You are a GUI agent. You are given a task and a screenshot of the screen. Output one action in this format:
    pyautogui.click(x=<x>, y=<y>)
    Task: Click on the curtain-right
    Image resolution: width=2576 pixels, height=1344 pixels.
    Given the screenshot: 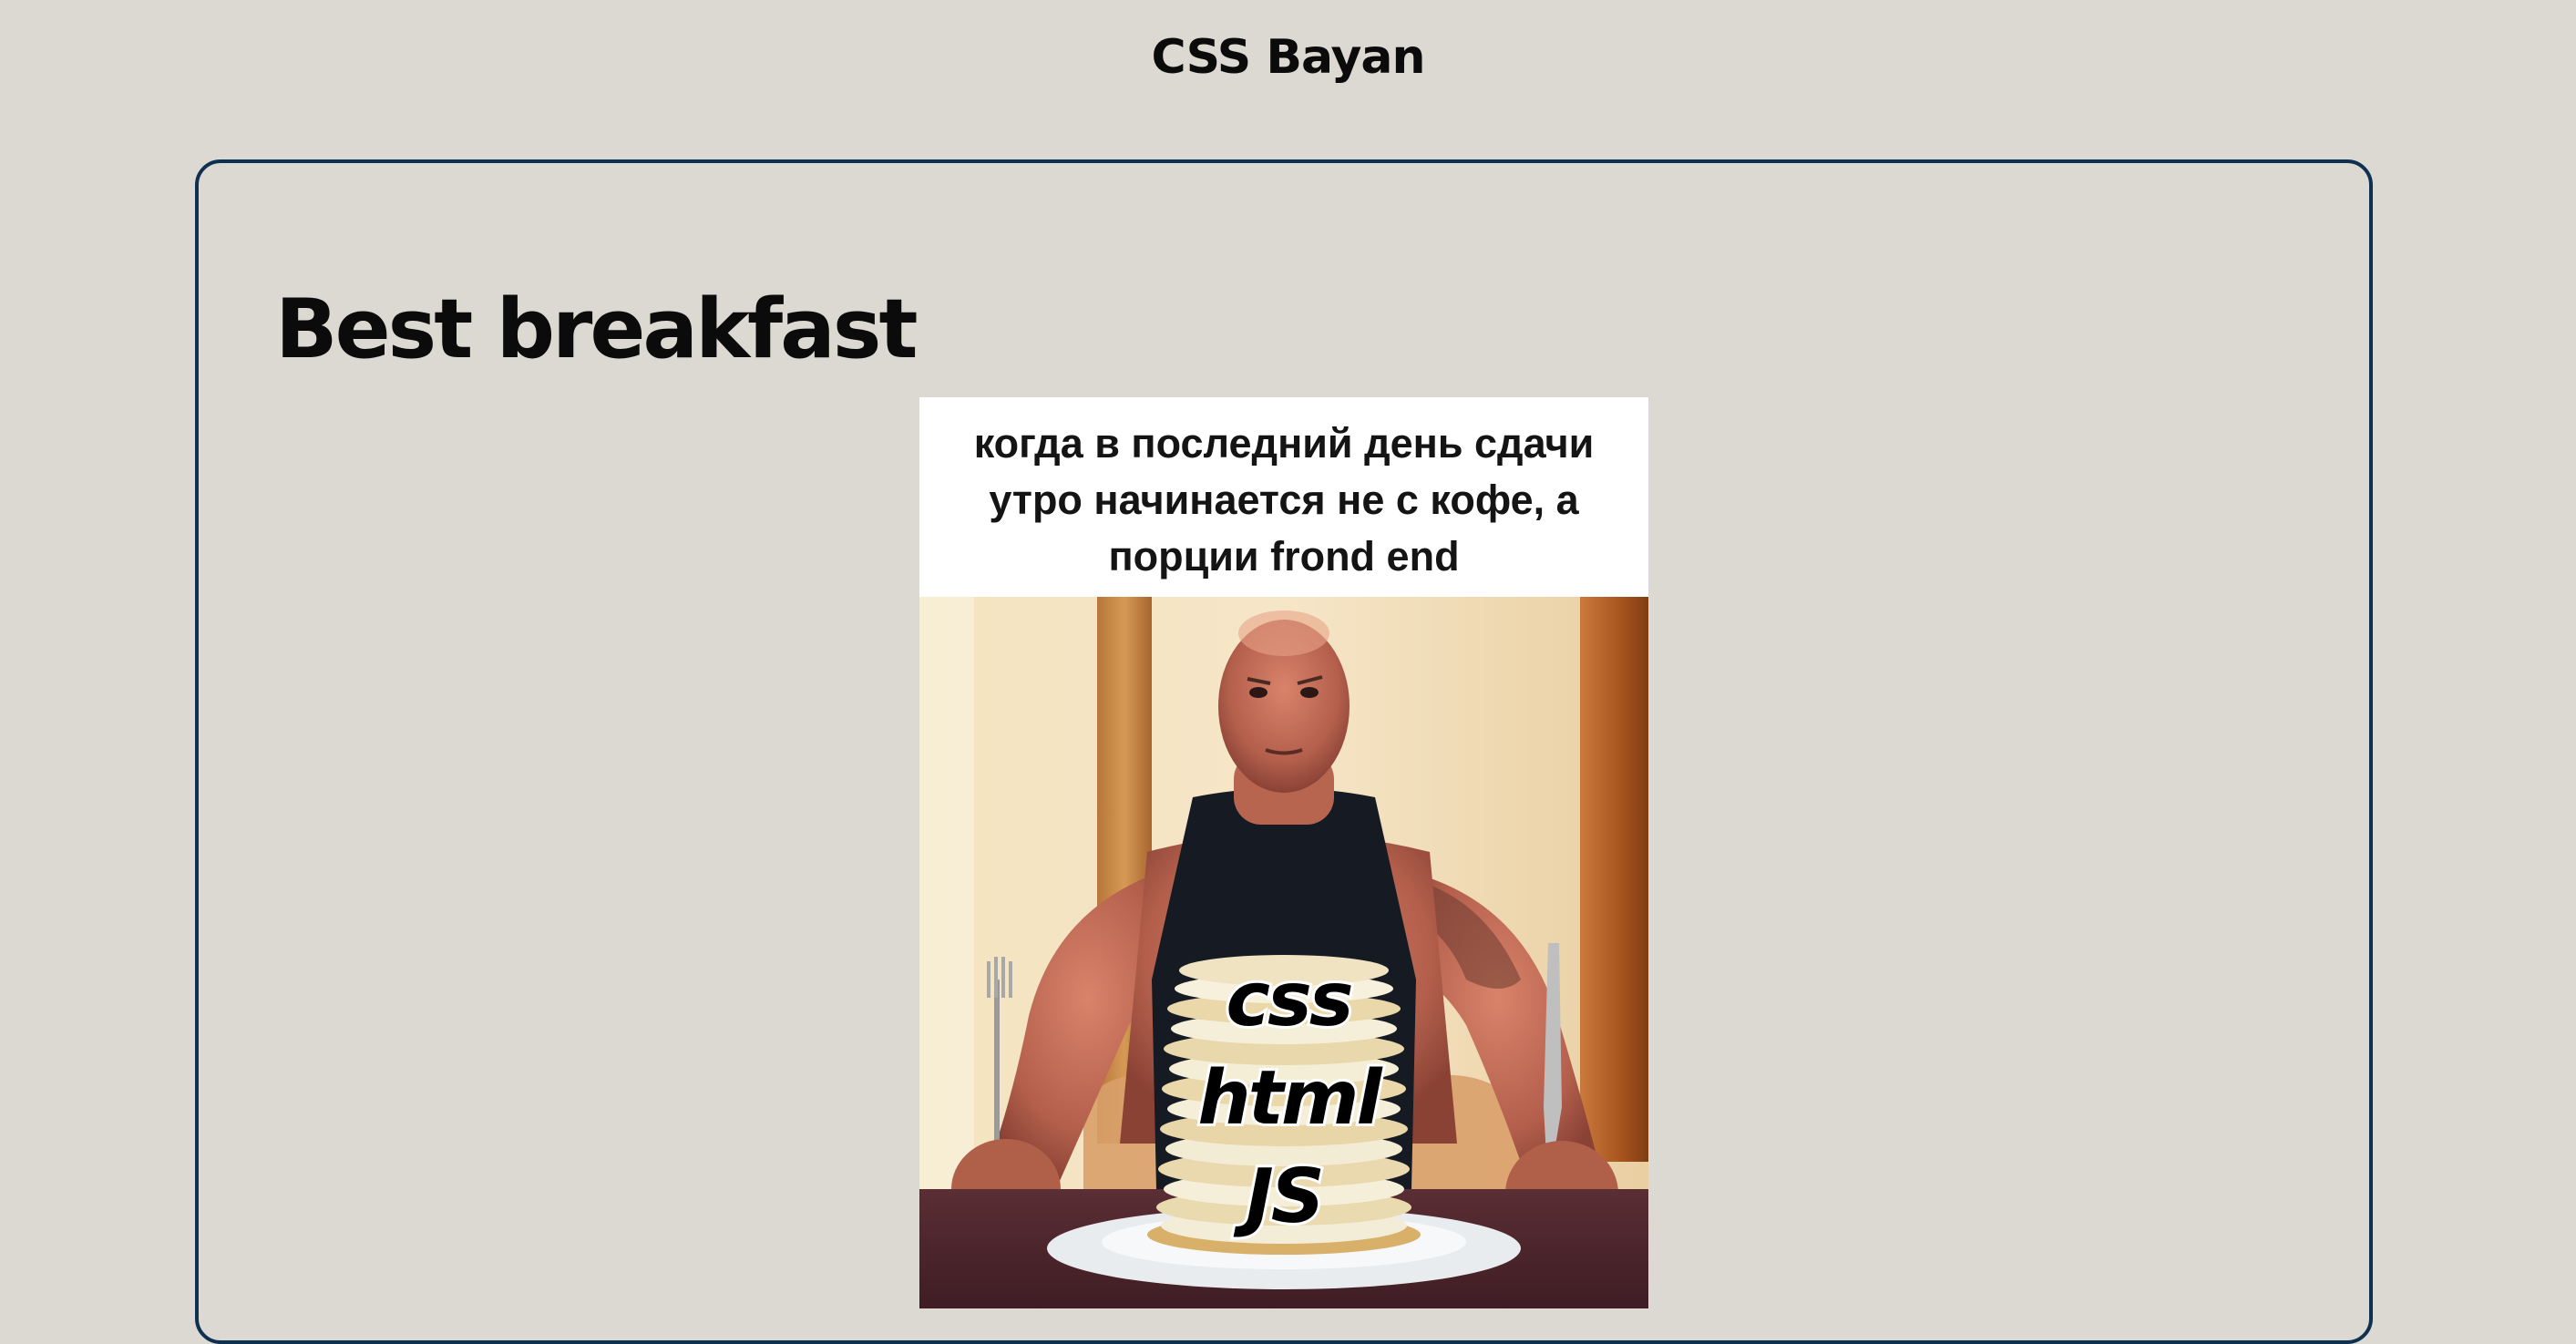 What is the action you would take?
    pyautogui.click(x=1614, y=879)
    